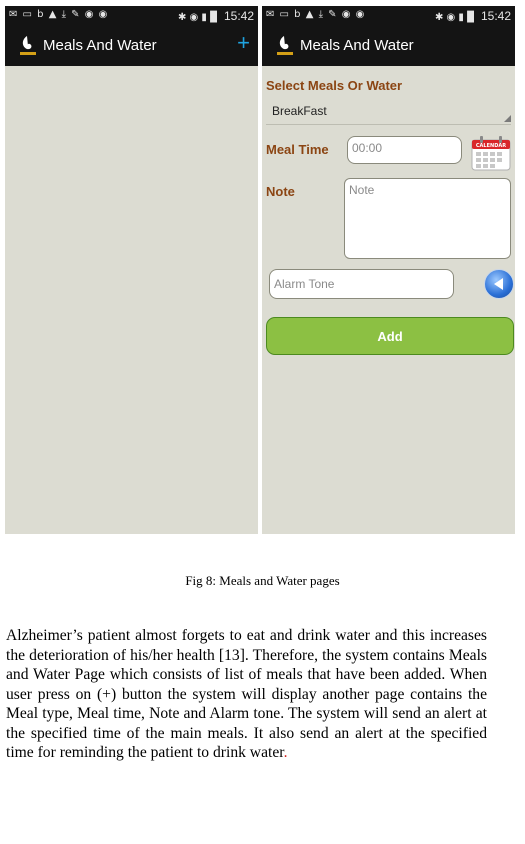 This screenshot has height=844, width=525. What do you see at coordinates (304, 284) in the screenshot?
I see `alarm-tone-placeholder: Alarm Tone` at bounding box center [304, 284].